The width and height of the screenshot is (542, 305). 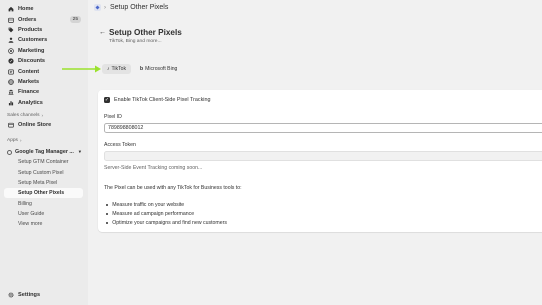 I want to click on sidebar-item-marketing: Marketing, so click(x=44, y=51).